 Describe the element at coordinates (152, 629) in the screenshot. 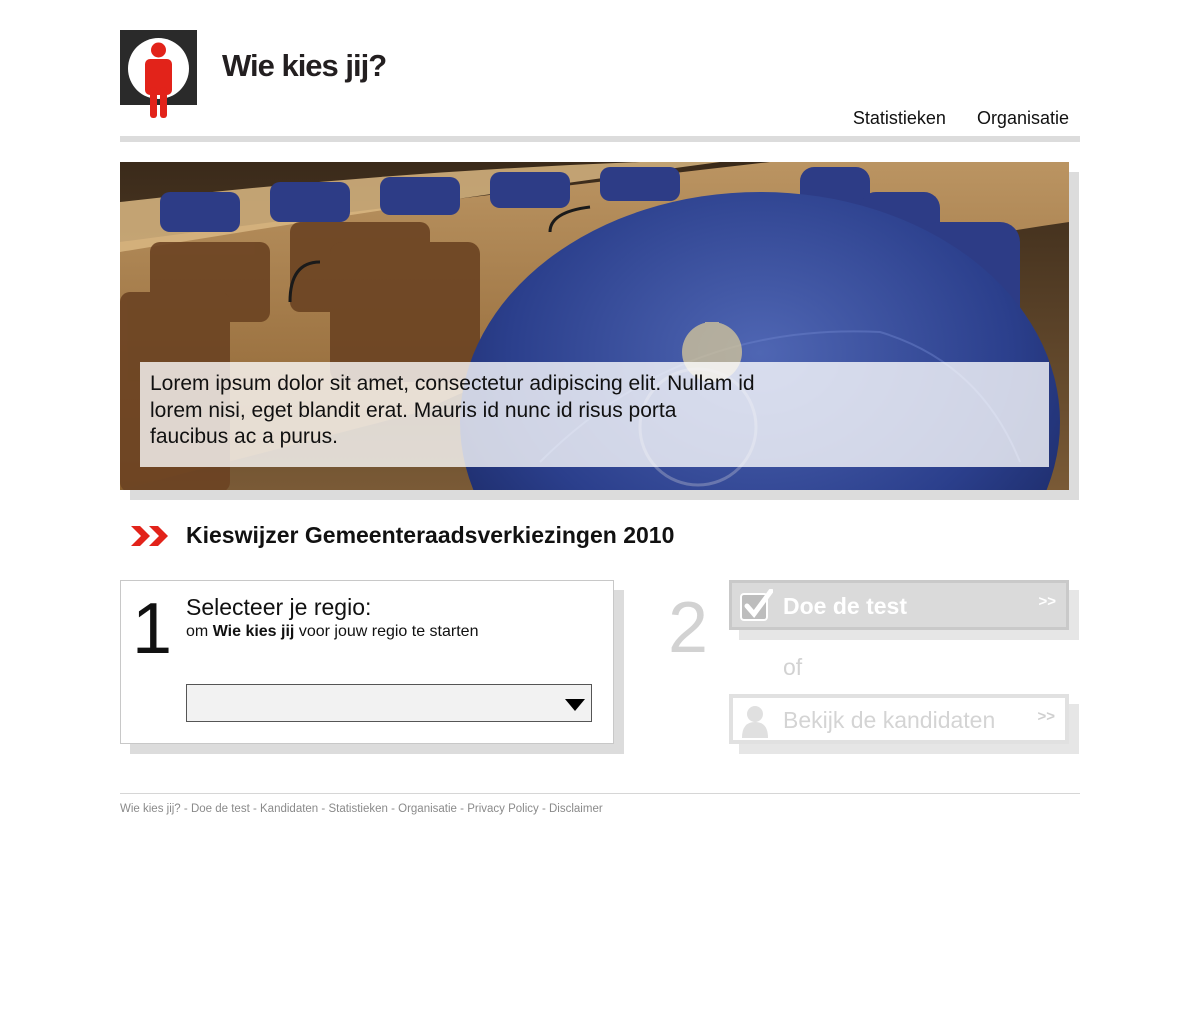

I see `step1-number: 1` at that location.